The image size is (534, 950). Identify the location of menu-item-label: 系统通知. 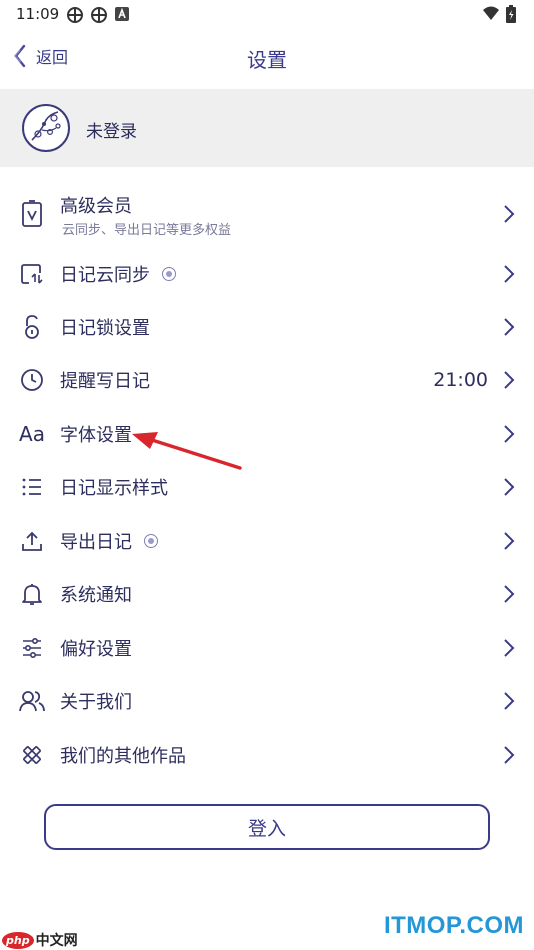
(96, 595).